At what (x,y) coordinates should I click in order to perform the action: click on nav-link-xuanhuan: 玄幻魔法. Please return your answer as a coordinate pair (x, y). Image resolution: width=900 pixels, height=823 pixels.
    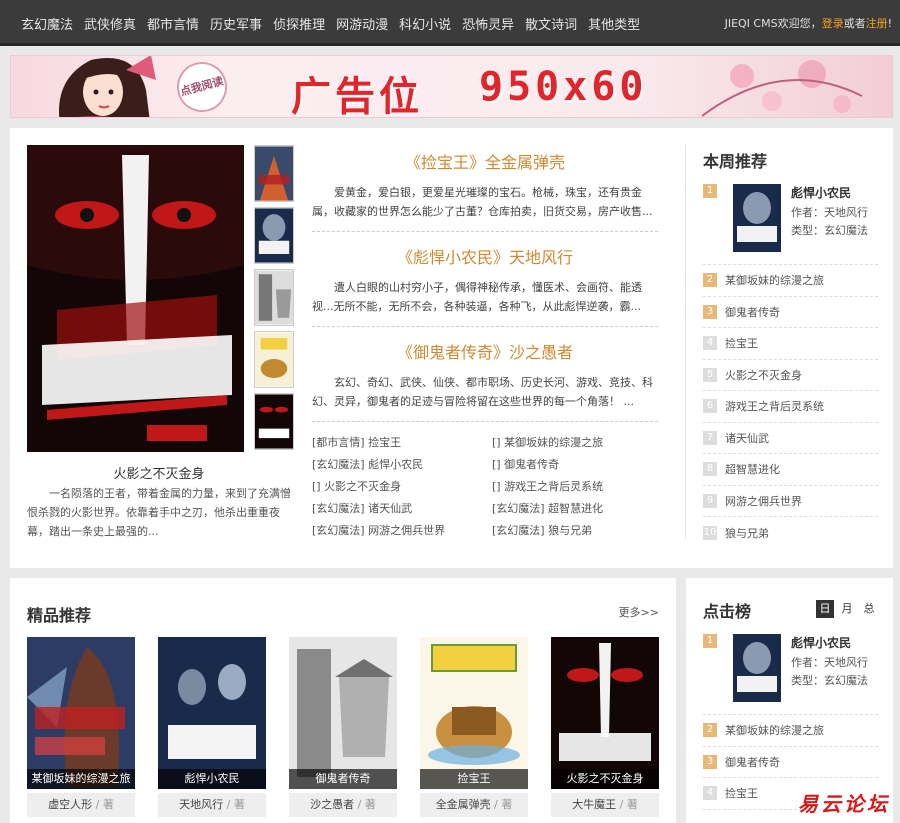
    Looking at the image, I should click on (47, 23).